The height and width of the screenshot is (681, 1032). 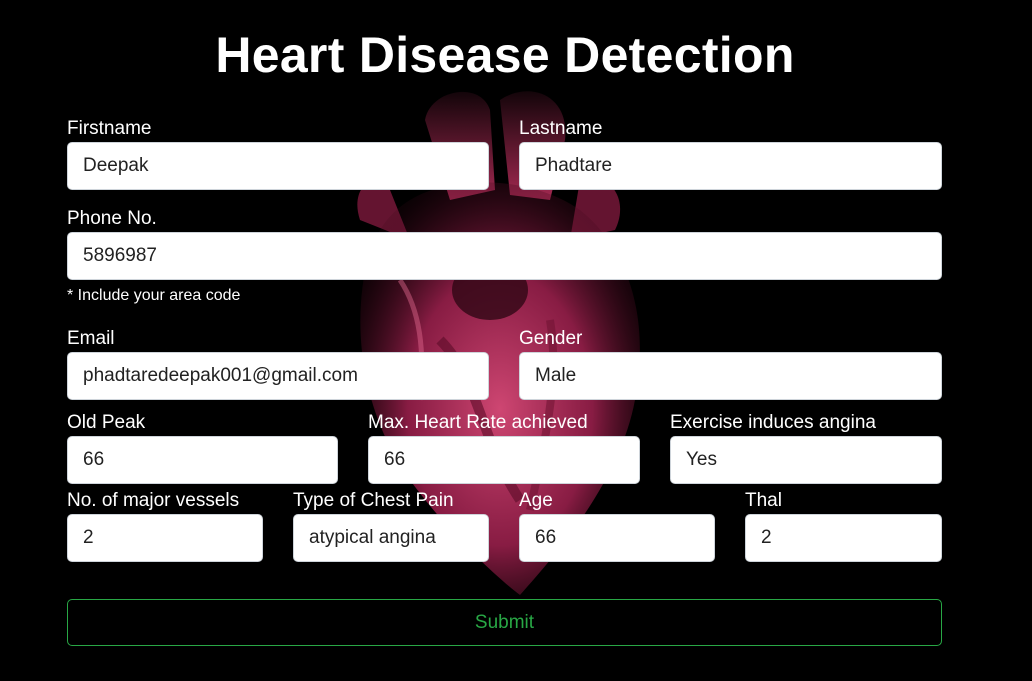 I want to click on page-title: Heart Disease Detection, so click(x=505, y=55).